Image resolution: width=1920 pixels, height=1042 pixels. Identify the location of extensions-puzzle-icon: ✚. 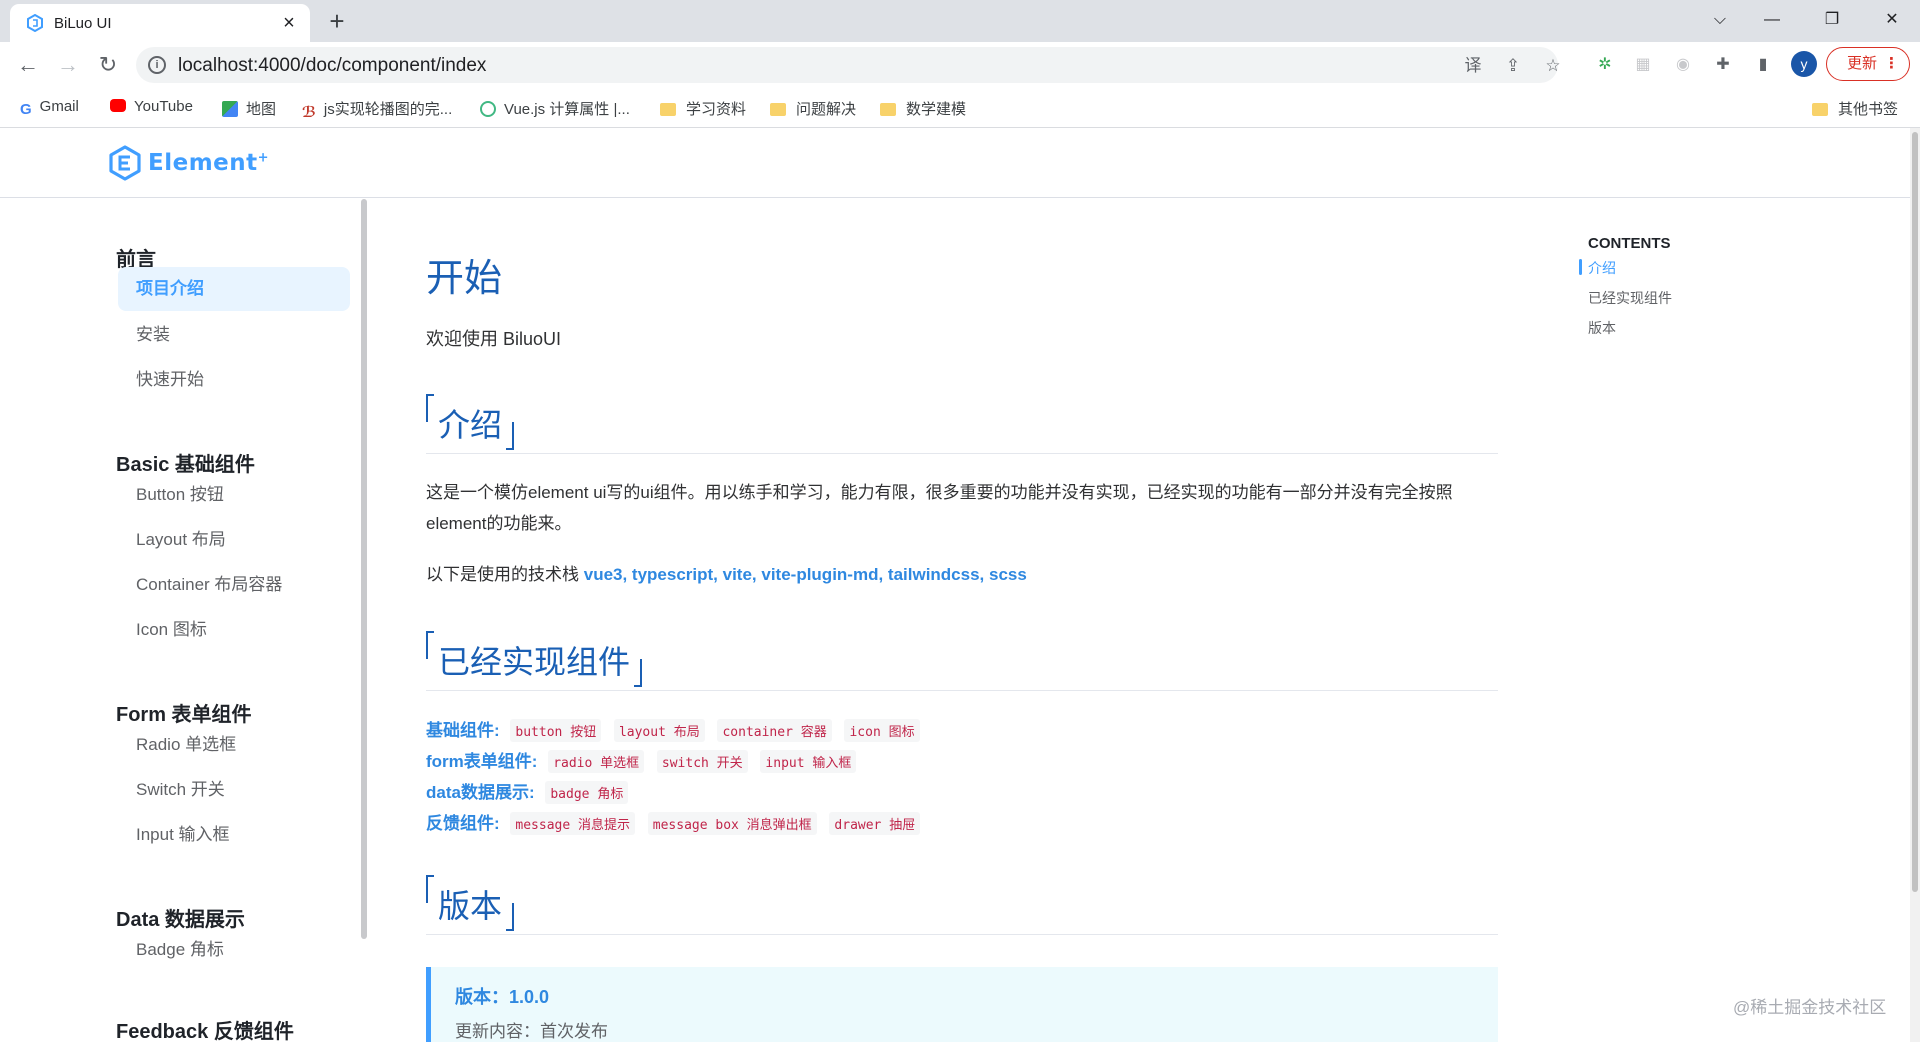
(1723, 65).